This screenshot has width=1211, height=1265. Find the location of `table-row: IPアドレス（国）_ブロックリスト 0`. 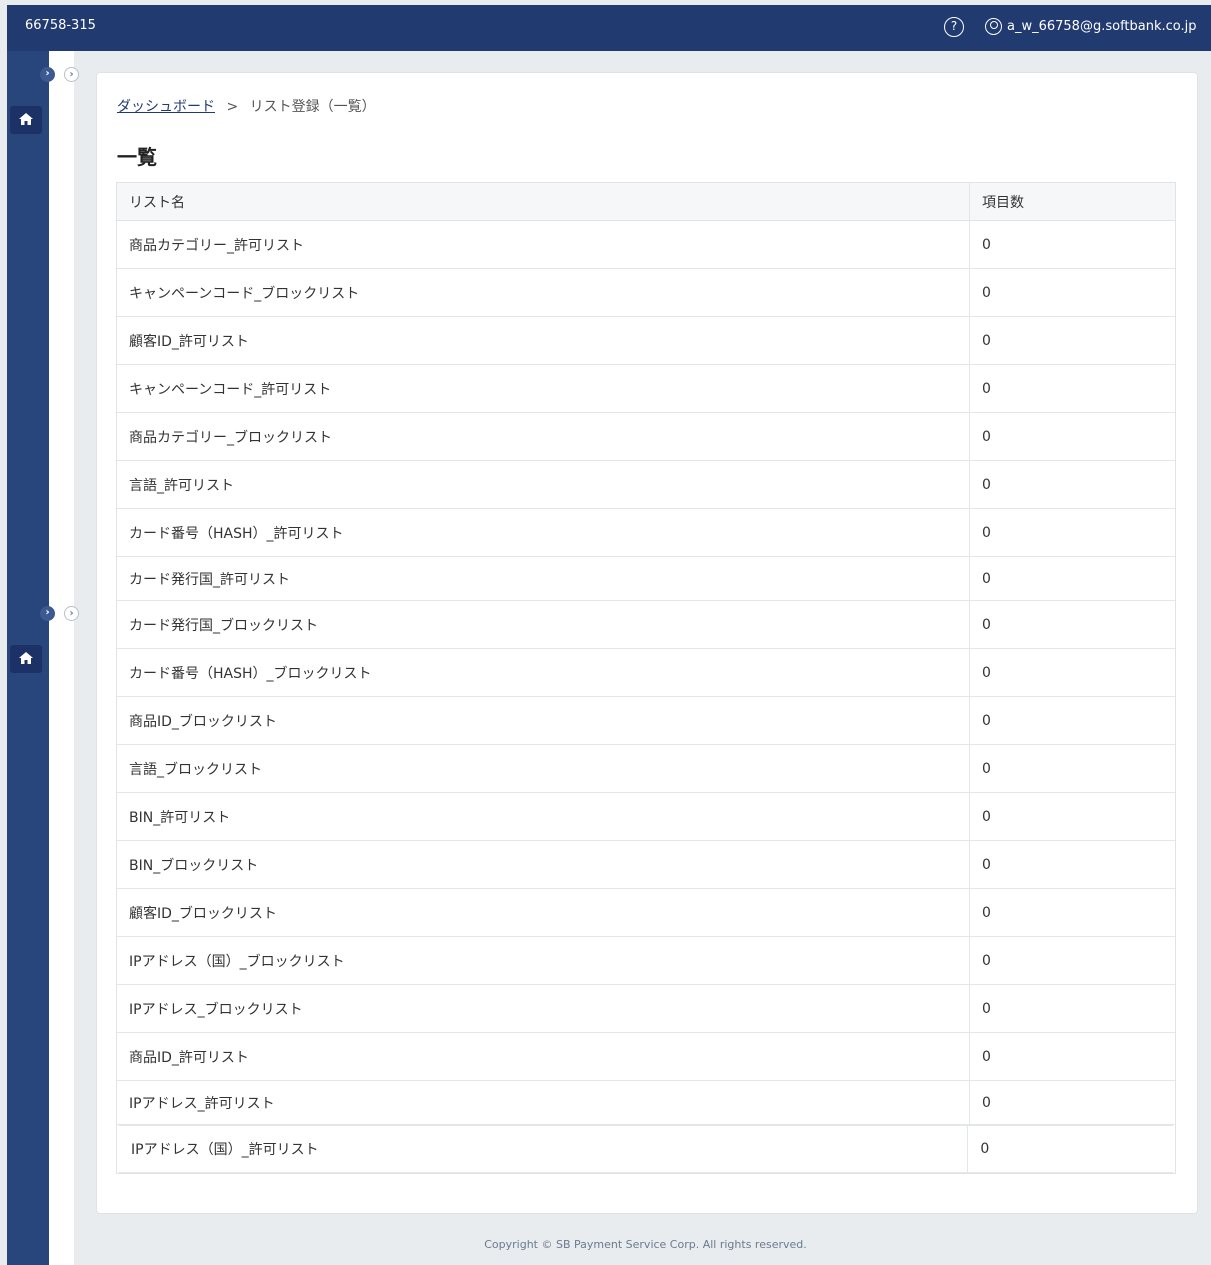

table-row: IPアドレス（国）_ブロックリスト 0 is located at coordinates (646, 961).